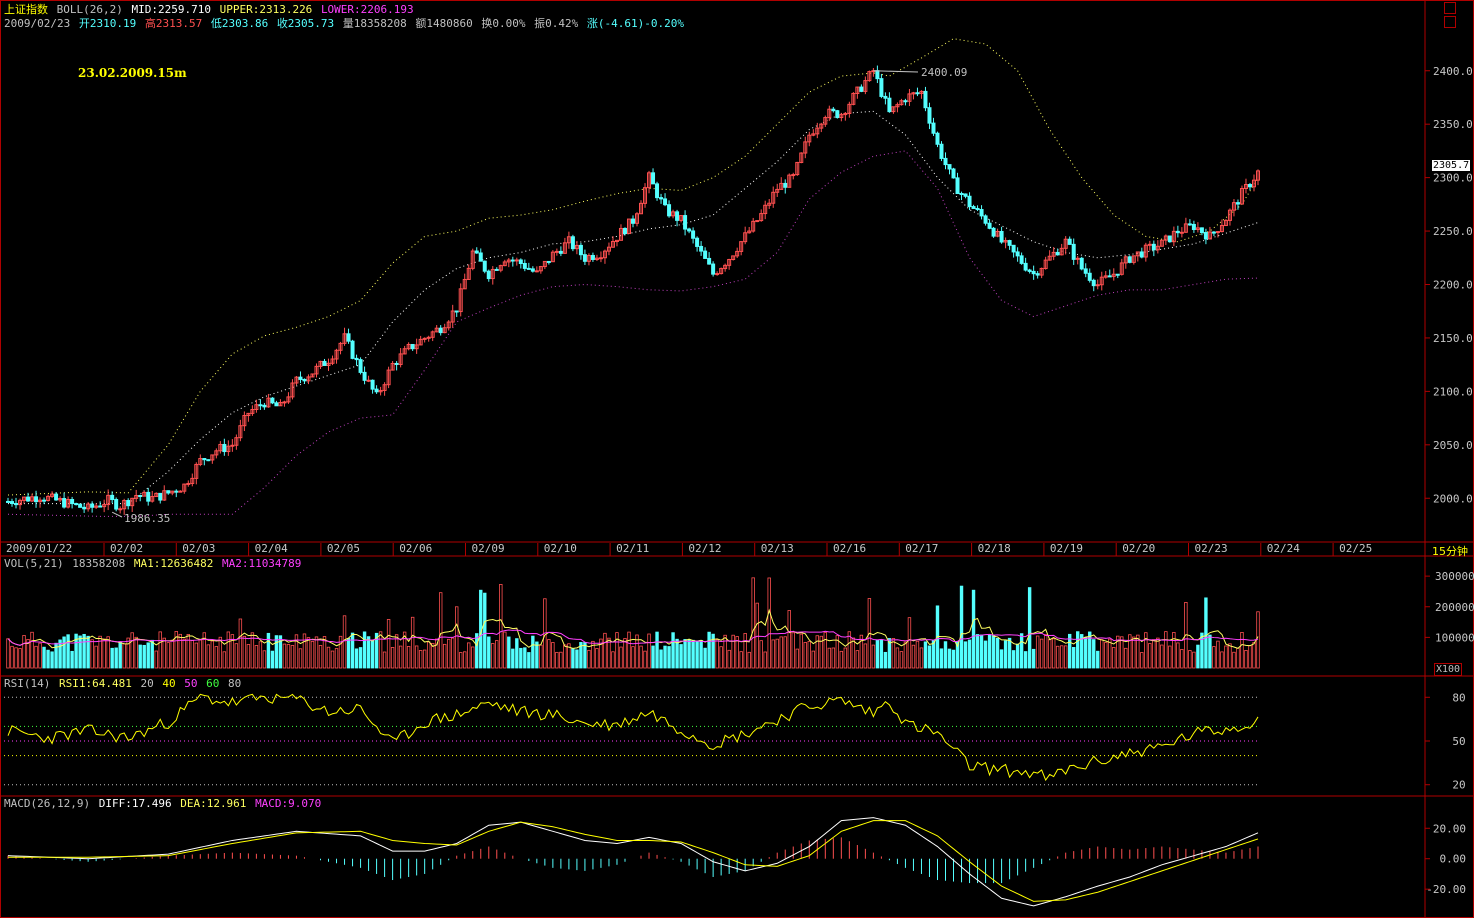  I want to click on date-tick-label: 2009/01/22, so click(39, 548).